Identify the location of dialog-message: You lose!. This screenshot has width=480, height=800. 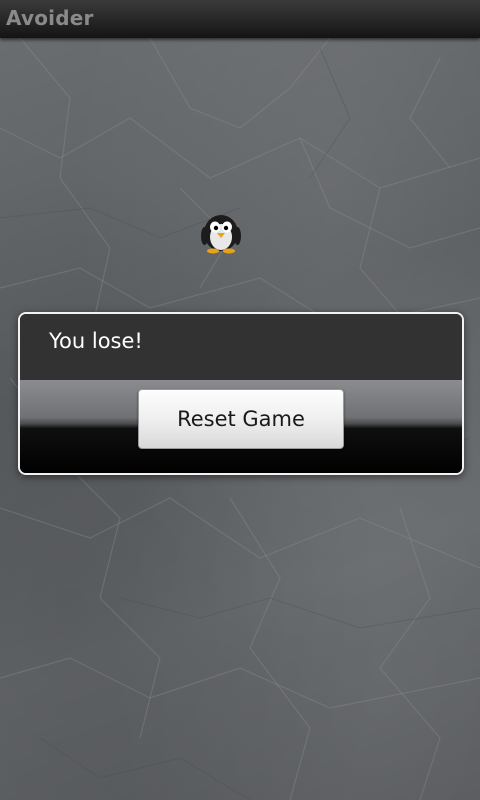
(96, 341).